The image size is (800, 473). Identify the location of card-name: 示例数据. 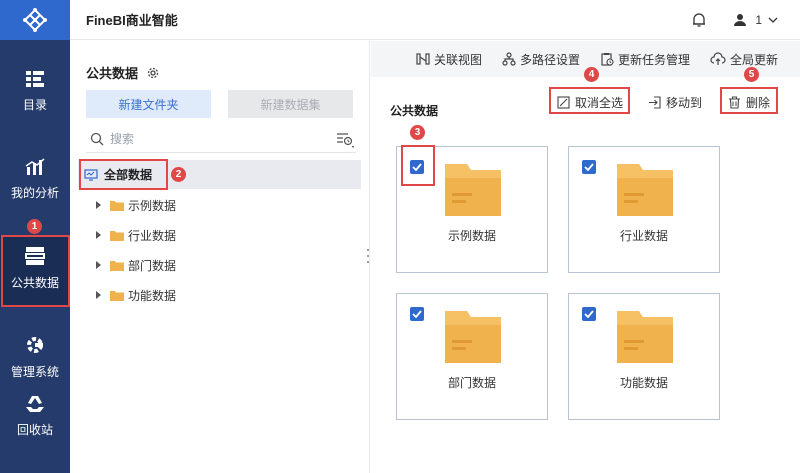
(471, 236).